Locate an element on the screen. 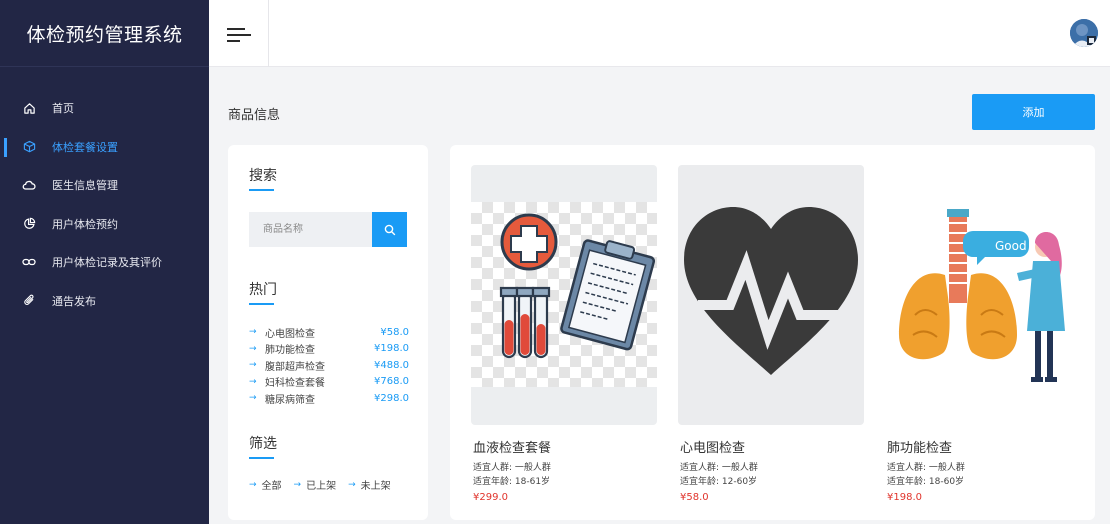  heart-pulse-icon is located at coordinates (771, 295).